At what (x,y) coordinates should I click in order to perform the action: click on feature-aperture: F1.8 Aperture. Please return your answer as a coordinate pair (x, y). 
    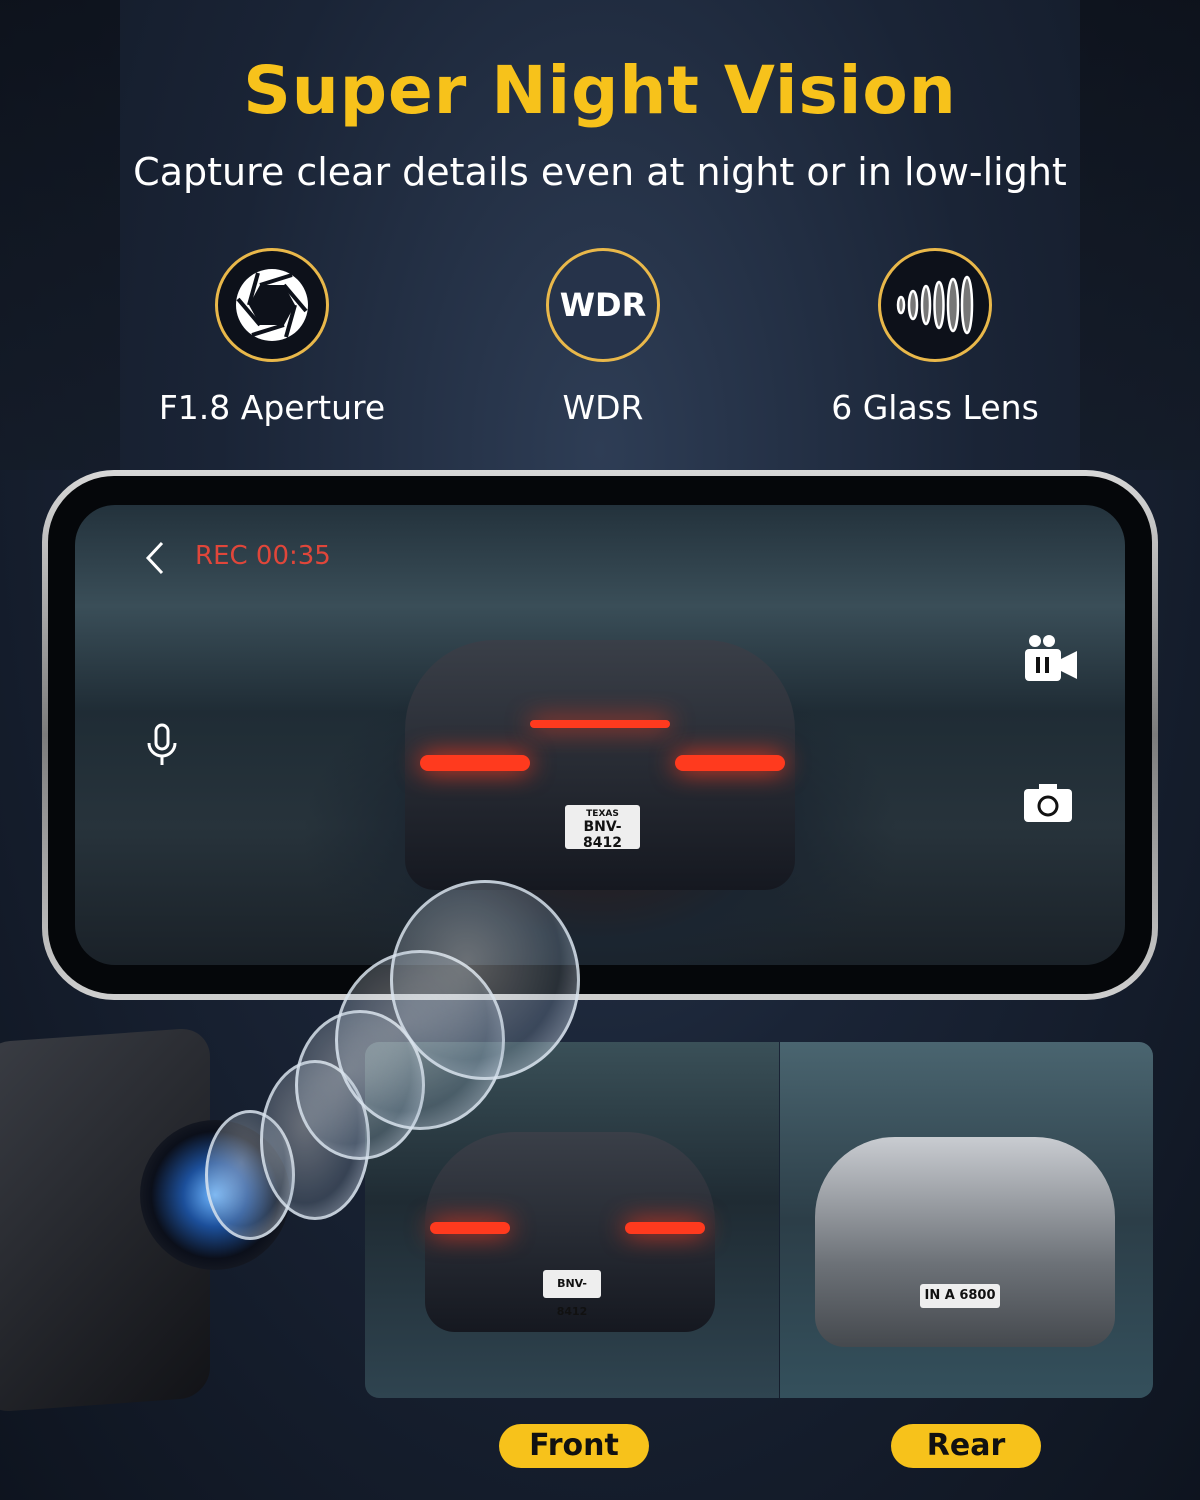
    Looking at the image, I should click on (272, 337).